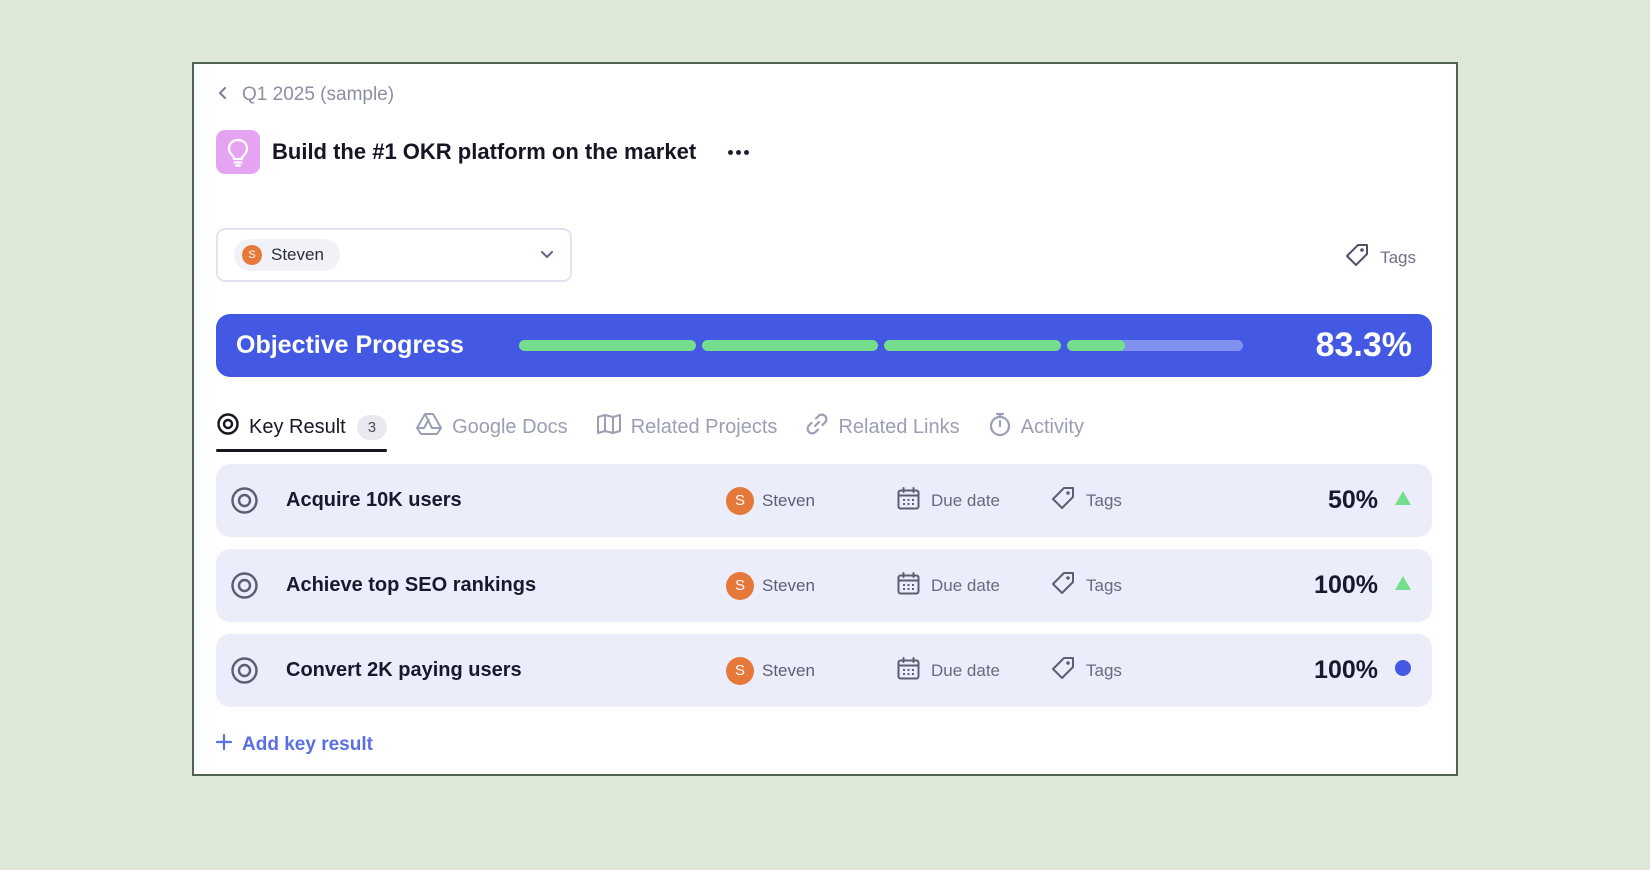 Image resolution: width=1650 pixels, height=870 pixels. I want to click on more-options-button, so click(738, 152).